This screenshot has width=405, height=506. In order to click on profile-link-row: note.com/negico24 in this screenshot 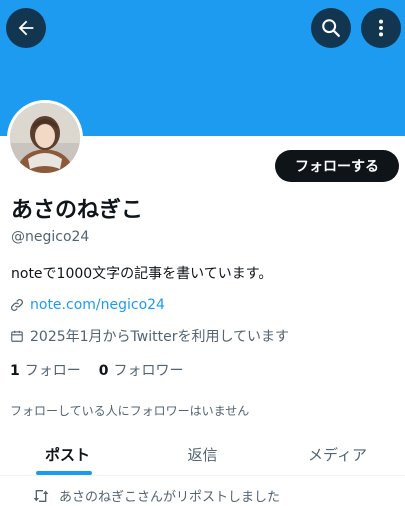, I will do `click(87, 305)`.